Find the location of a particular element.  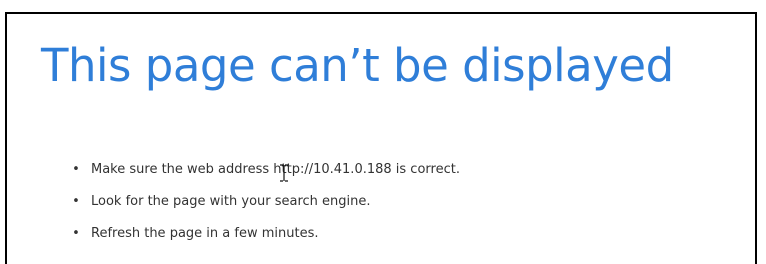

tip-text: Refresh the page in a few minutes. is located at coordinates (205, 233).